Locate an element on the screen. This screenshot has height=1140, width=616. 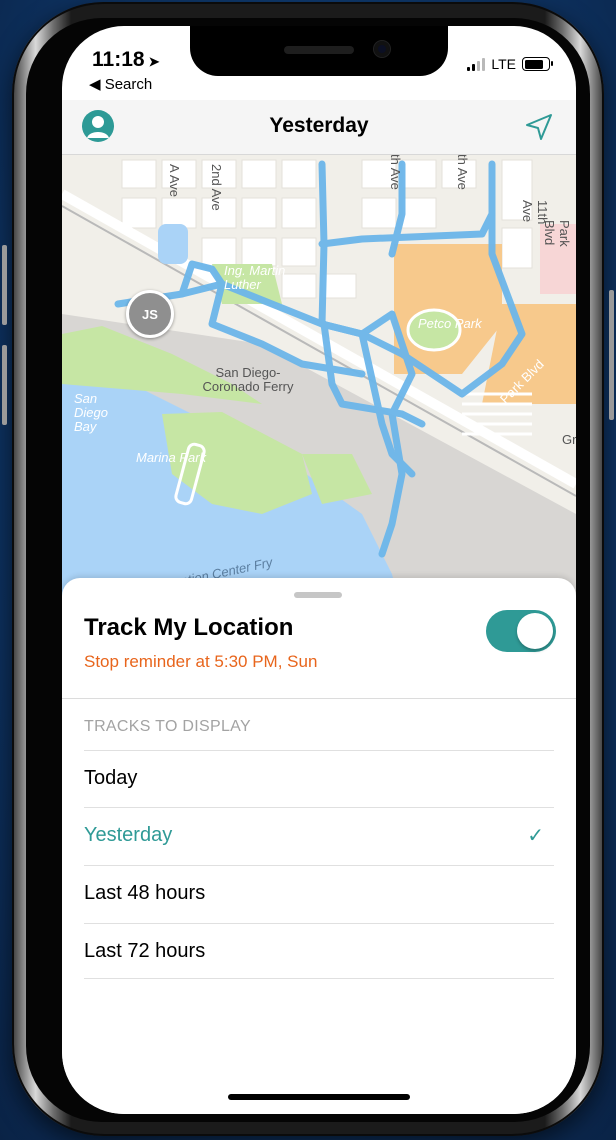
street-label: Ing. Martin Luther is located at coordinates (255, 277).